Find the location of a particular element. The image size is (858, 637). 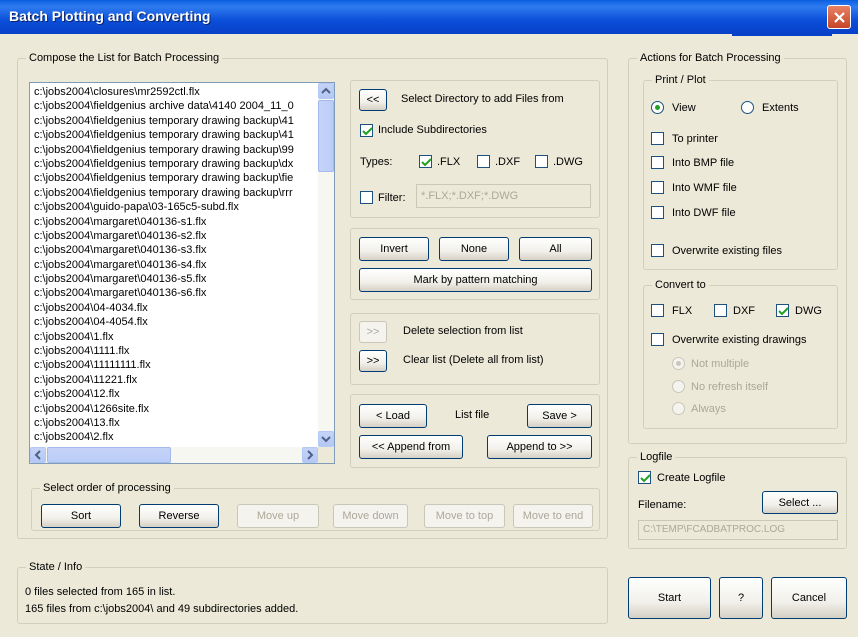

scroll-corner is located at coordinates (326, 455).